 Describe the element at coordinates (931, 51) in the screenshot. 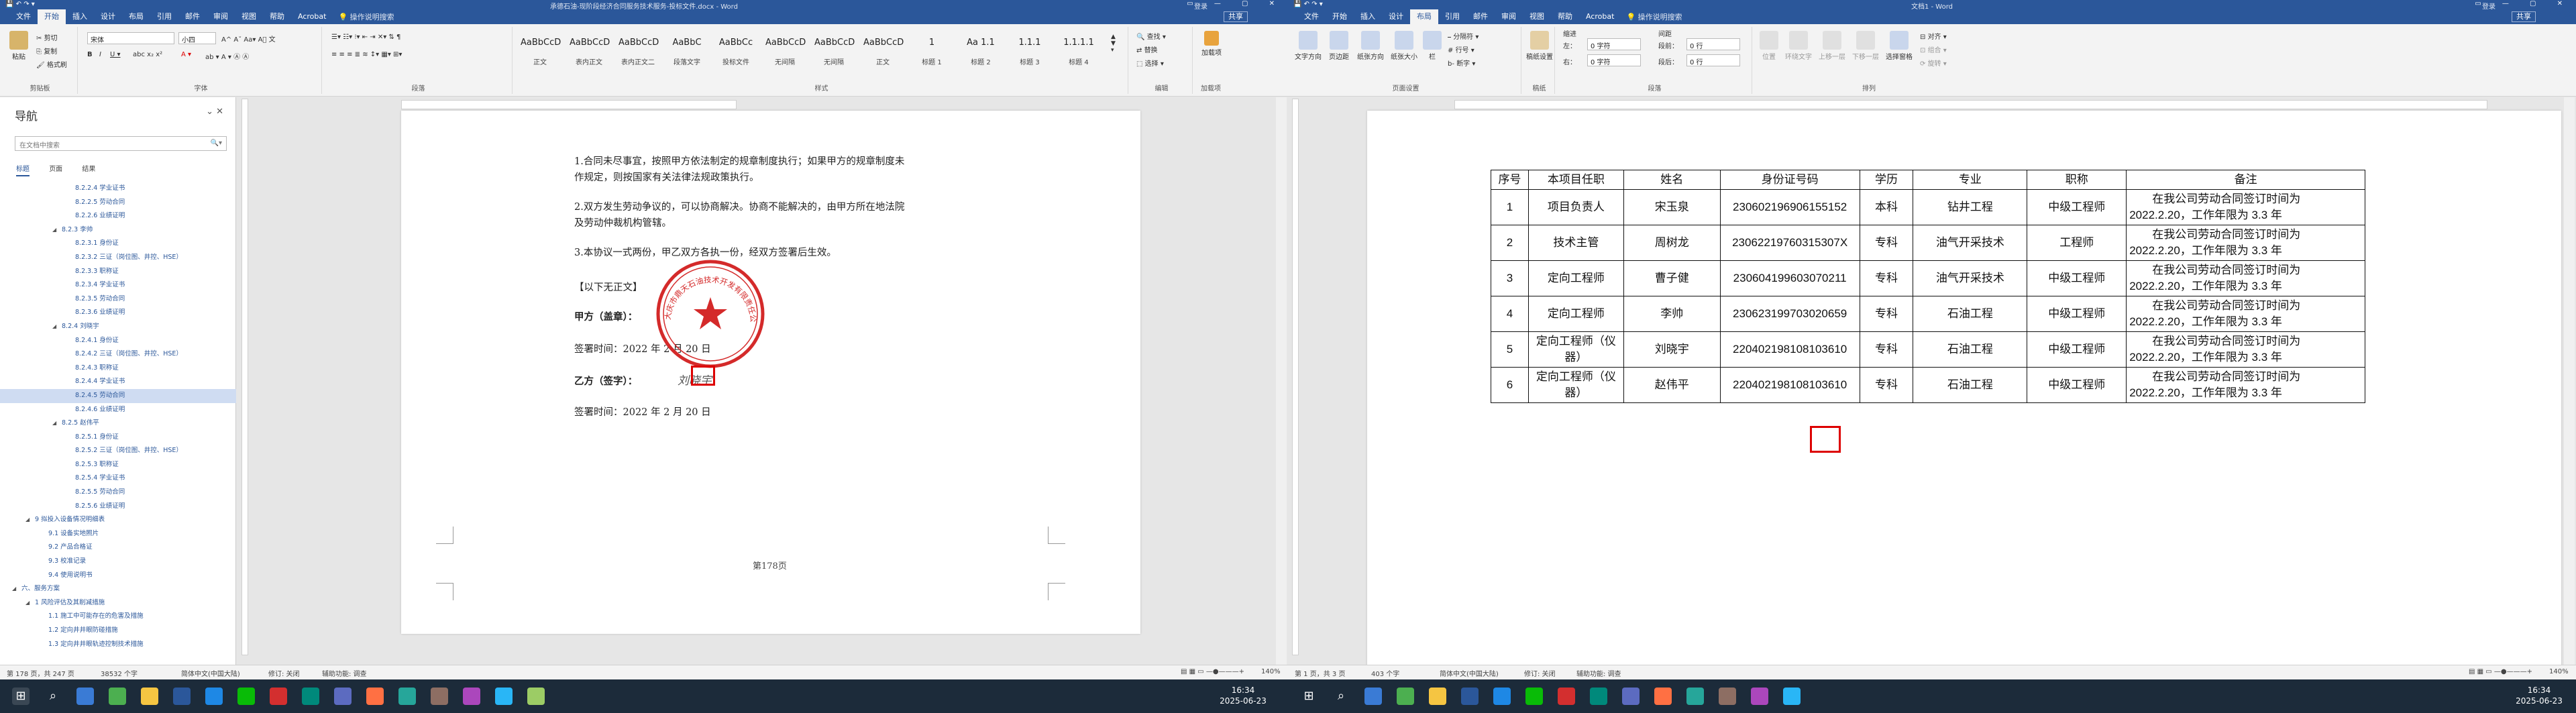

I see `style-item: 1 标题 1` at that location.